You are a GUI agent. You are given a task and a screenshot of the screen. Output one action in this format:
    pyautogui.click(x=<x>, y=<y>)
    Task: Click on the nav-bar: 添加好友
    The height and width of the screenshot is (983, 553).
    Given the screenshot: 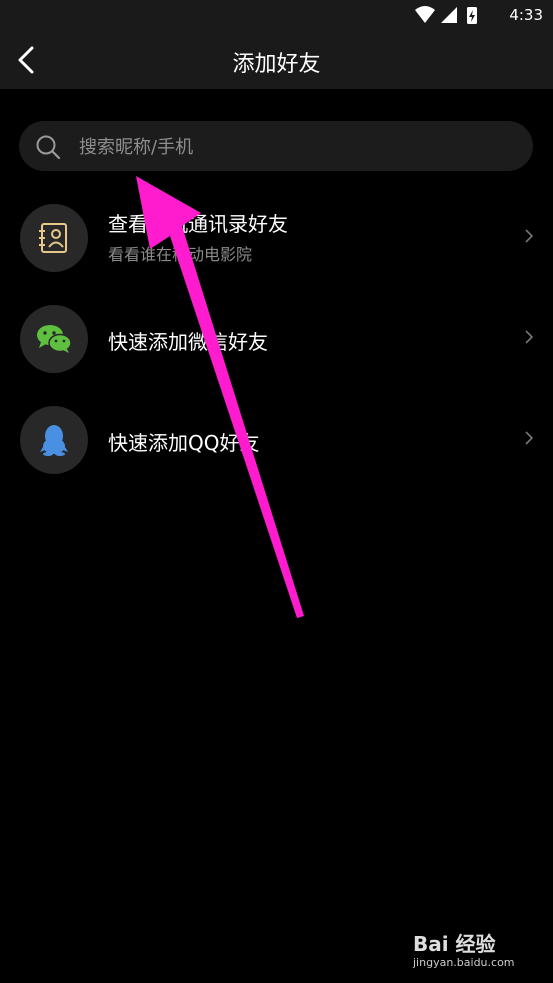 What is the action you would take?
    pyautogui.click(x=276, y=60)
    